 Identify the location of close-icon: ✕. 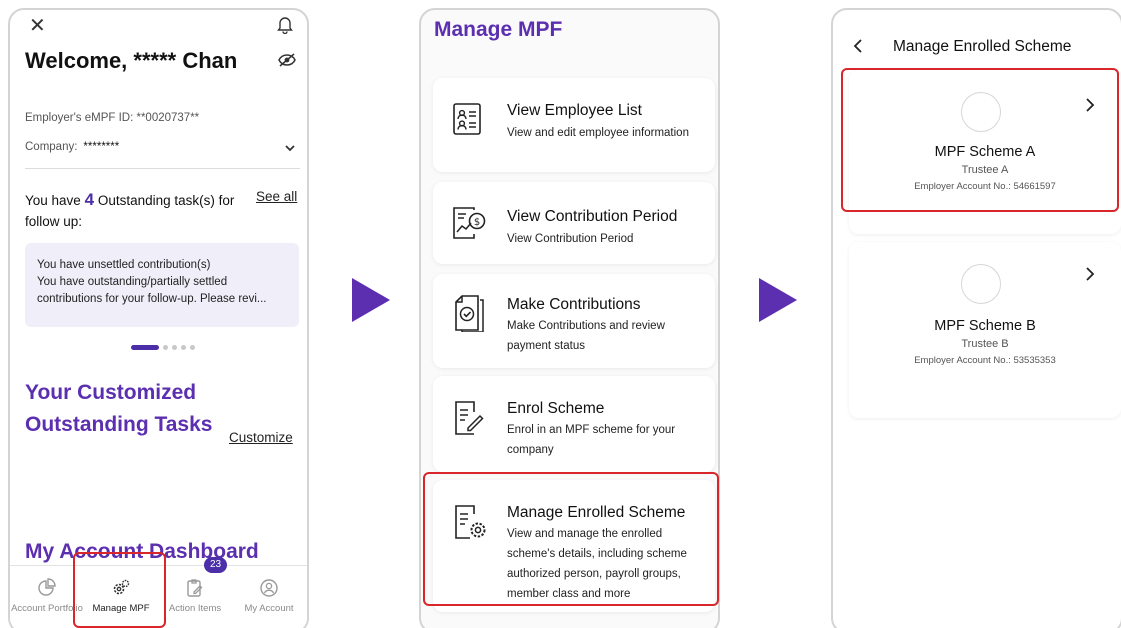
(37, 26).